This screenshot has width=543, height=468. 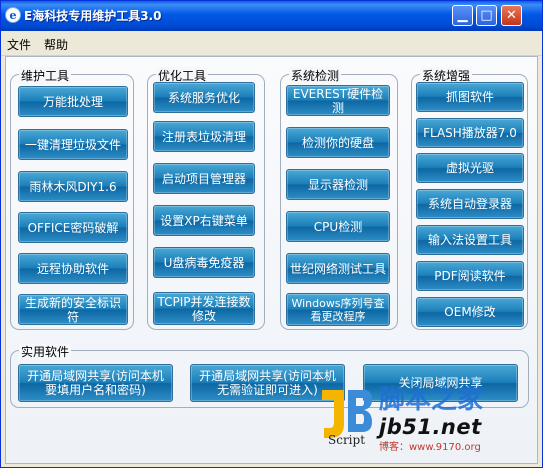 I want to click on menu-file: 文件, so click(x=19, y=44).